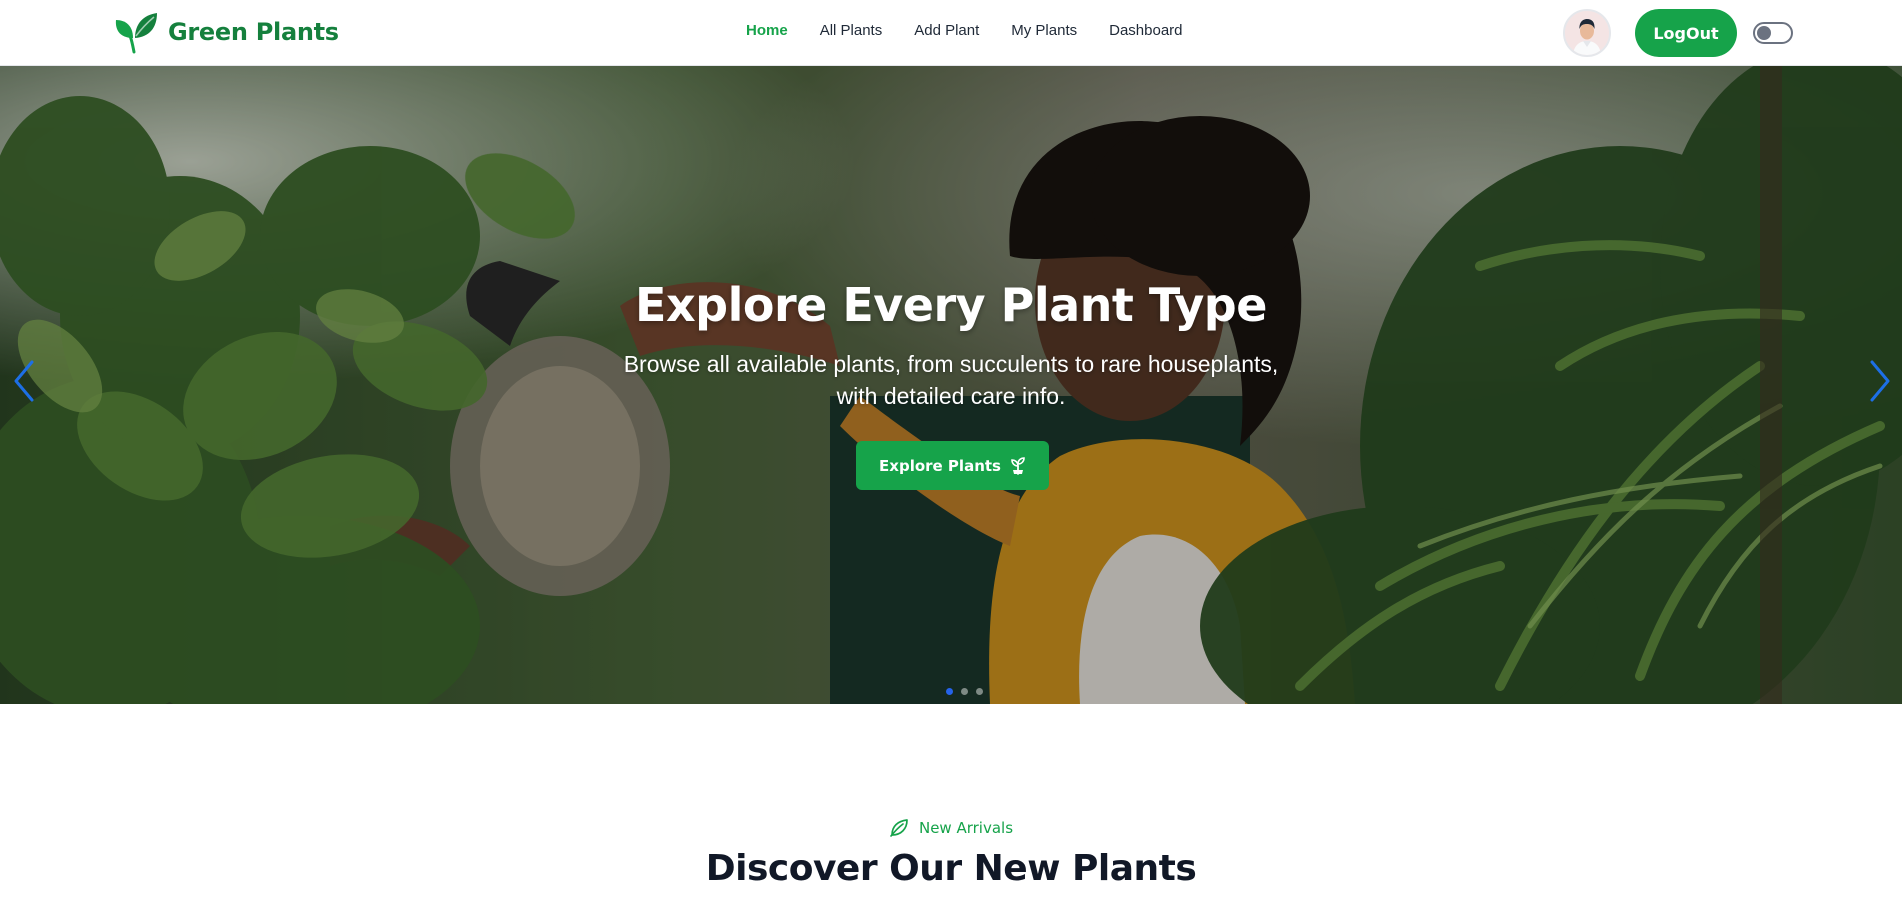  I want to click on leaf-outline-icon, so click(899, 828).